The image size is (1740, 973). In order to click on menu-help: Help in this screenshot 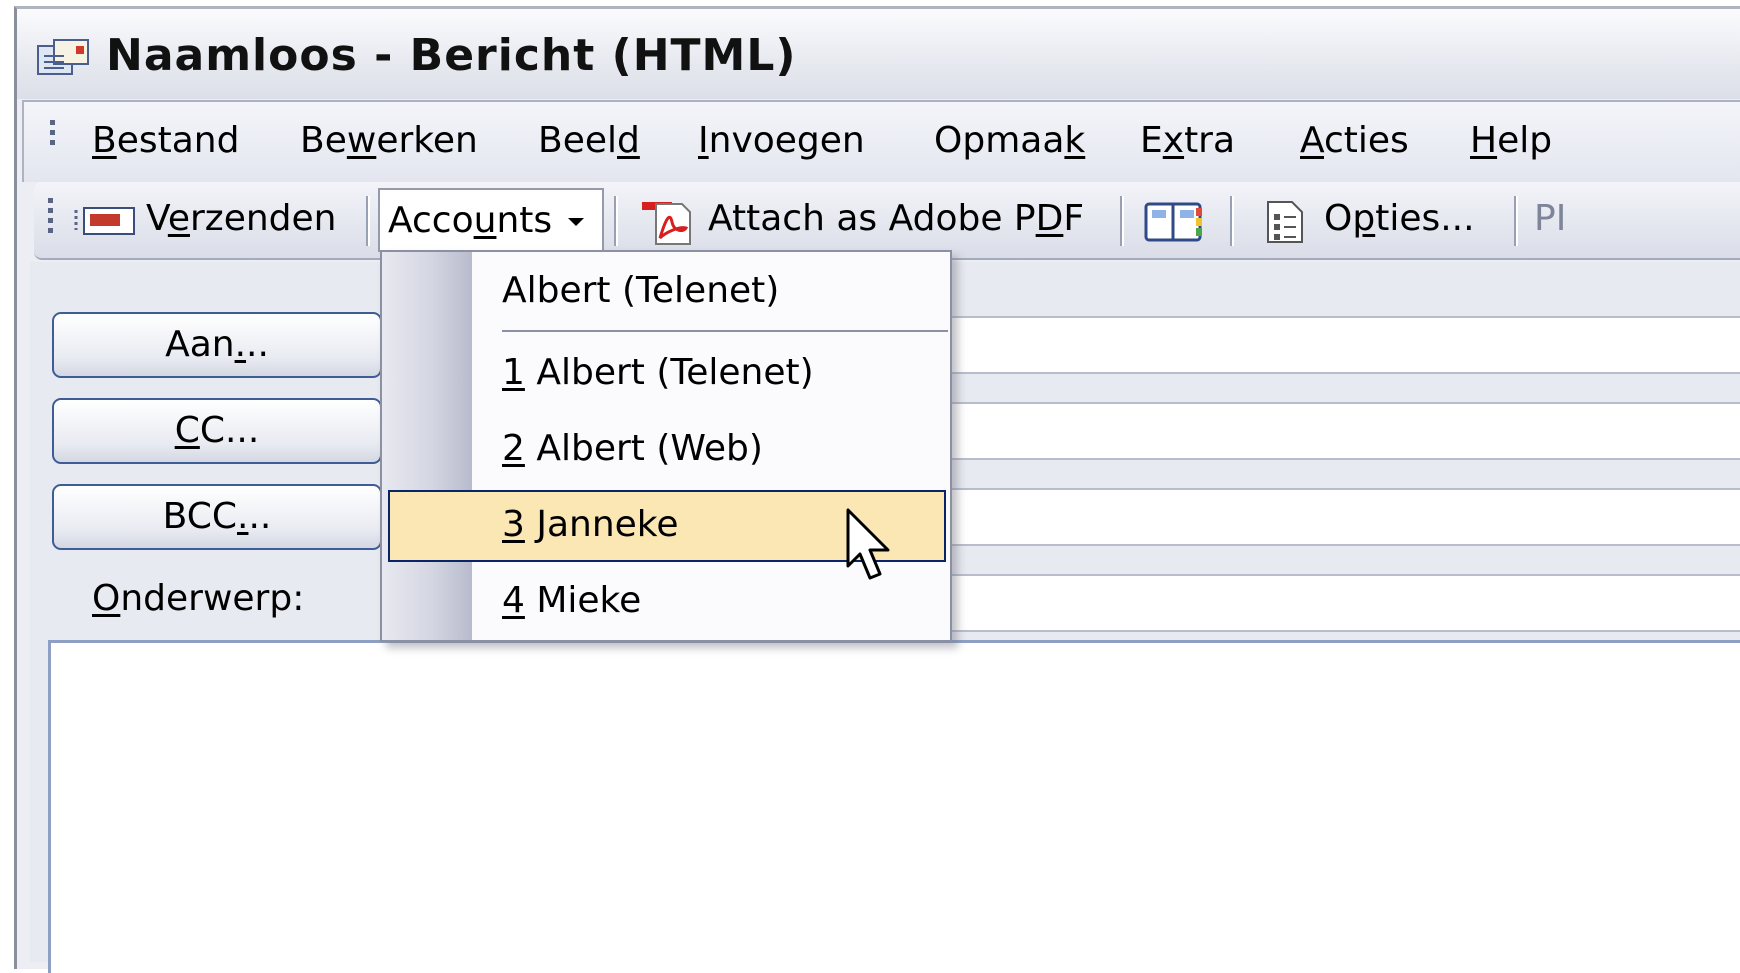, I will do `click(1511, 140)`.